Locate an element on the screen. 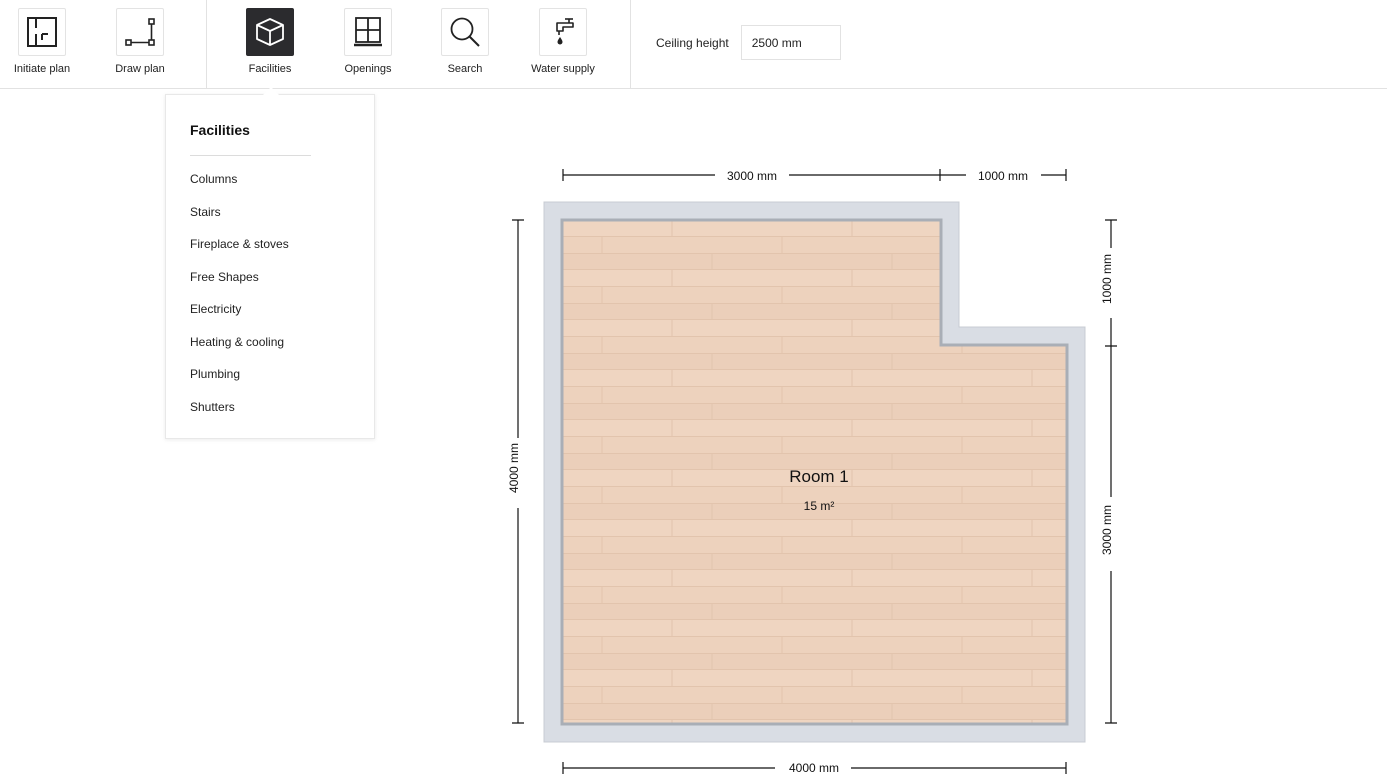  room-area: 15 m² is located at coordinates (819, 506).